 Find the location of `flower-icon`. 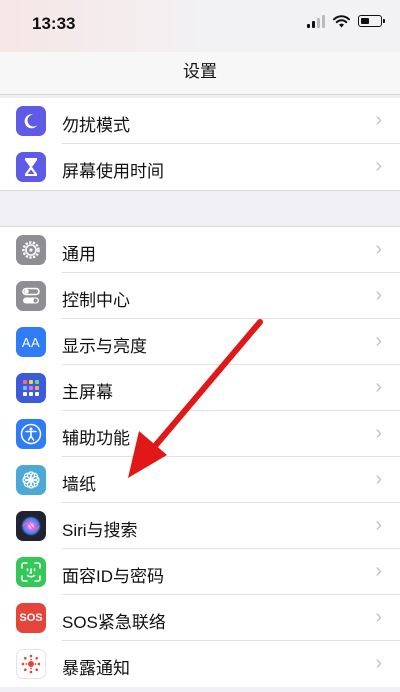

flower-icon is located at coordinates (31, 480).